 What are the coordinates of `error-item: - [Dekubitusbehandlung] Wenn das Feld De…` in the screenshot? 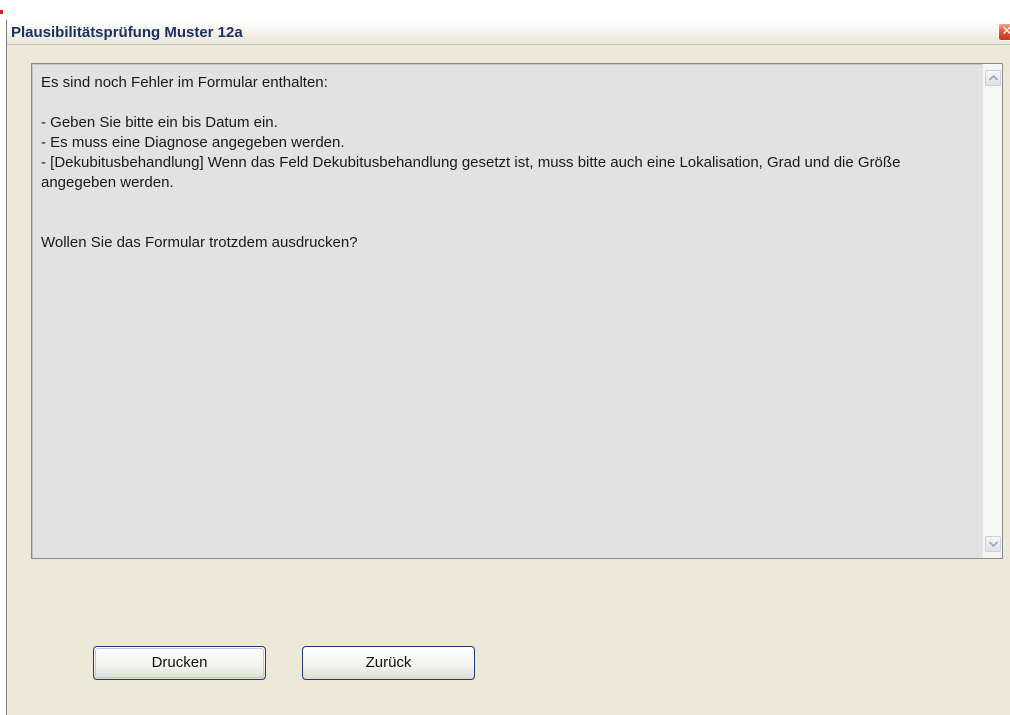 It's located at (471, 172).